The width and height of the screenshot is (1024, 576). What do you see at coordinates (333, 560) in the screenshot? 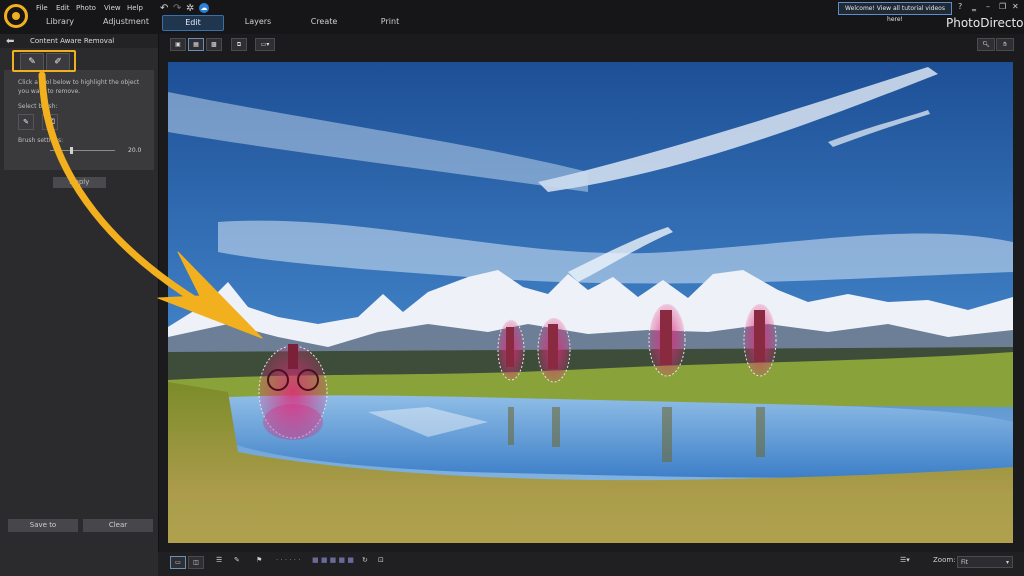
I see `color-labels: ■ ■ ■ ■ ■` at bounding box center [333, 560].